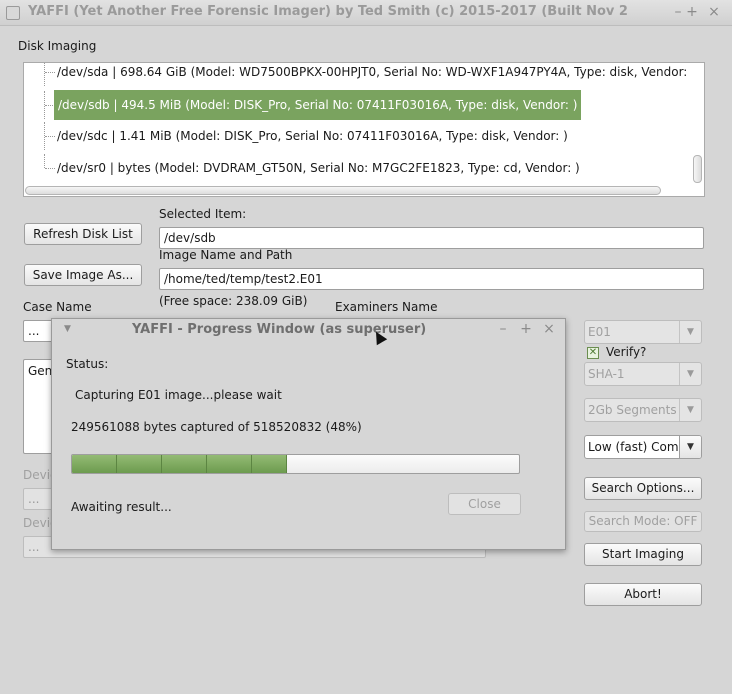 The width and height of the screenshot is (732, 694). I want to click on progress-bar-fill, so click(179, 464).